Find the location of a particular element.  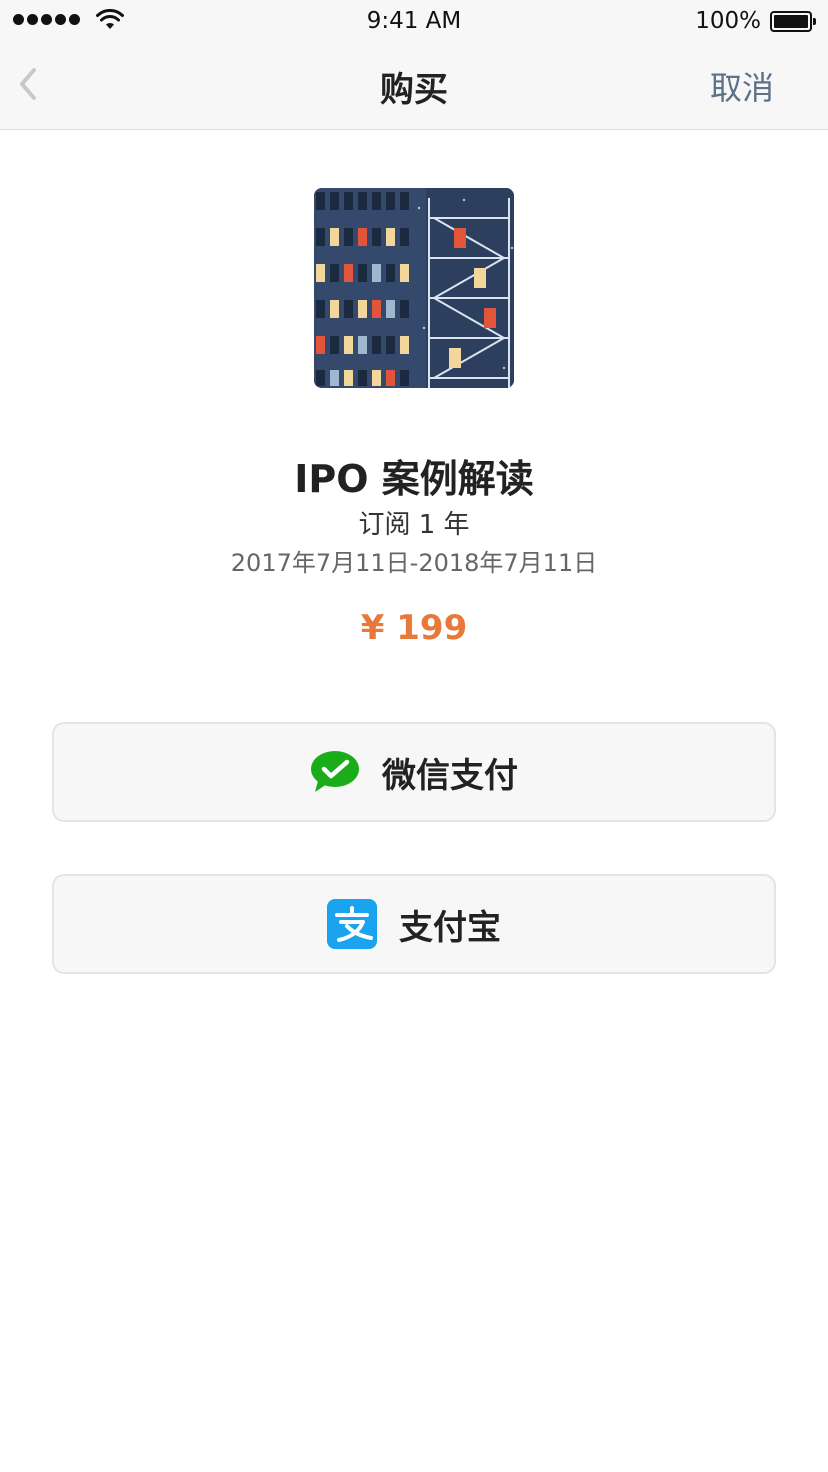

wechat-pay-label: 微信支付 is located at coordinates (450, 775).